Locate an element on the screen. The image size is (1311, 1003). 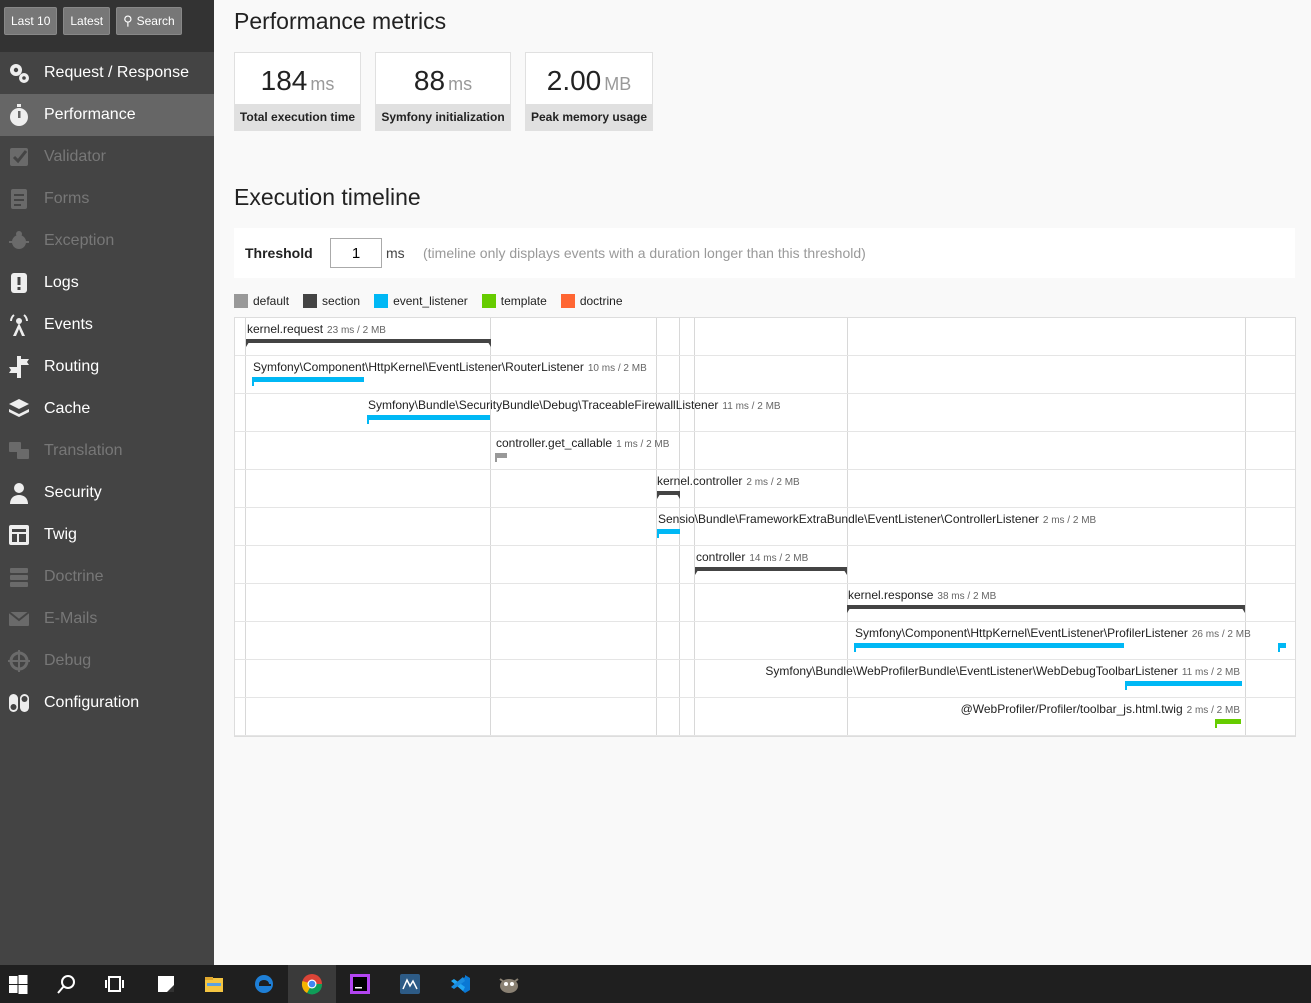
task-view-icon is located at coordinates (114, 984).